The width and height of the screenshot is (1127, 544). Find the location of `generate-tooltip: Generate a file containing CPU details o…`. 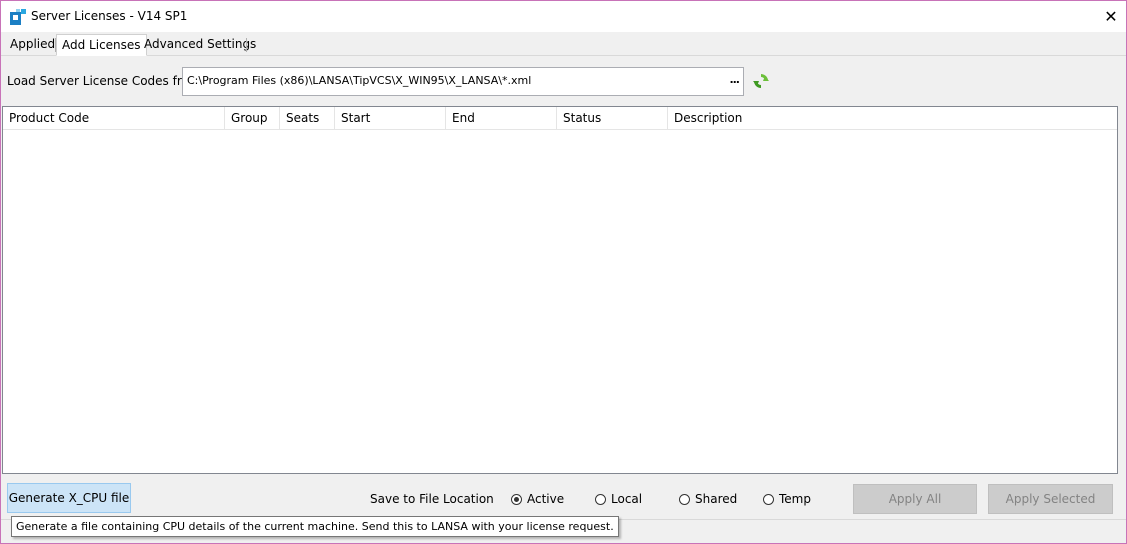

generate-tooltip: Generate a file containing CPU details o… is located at coordinates (315, 526).